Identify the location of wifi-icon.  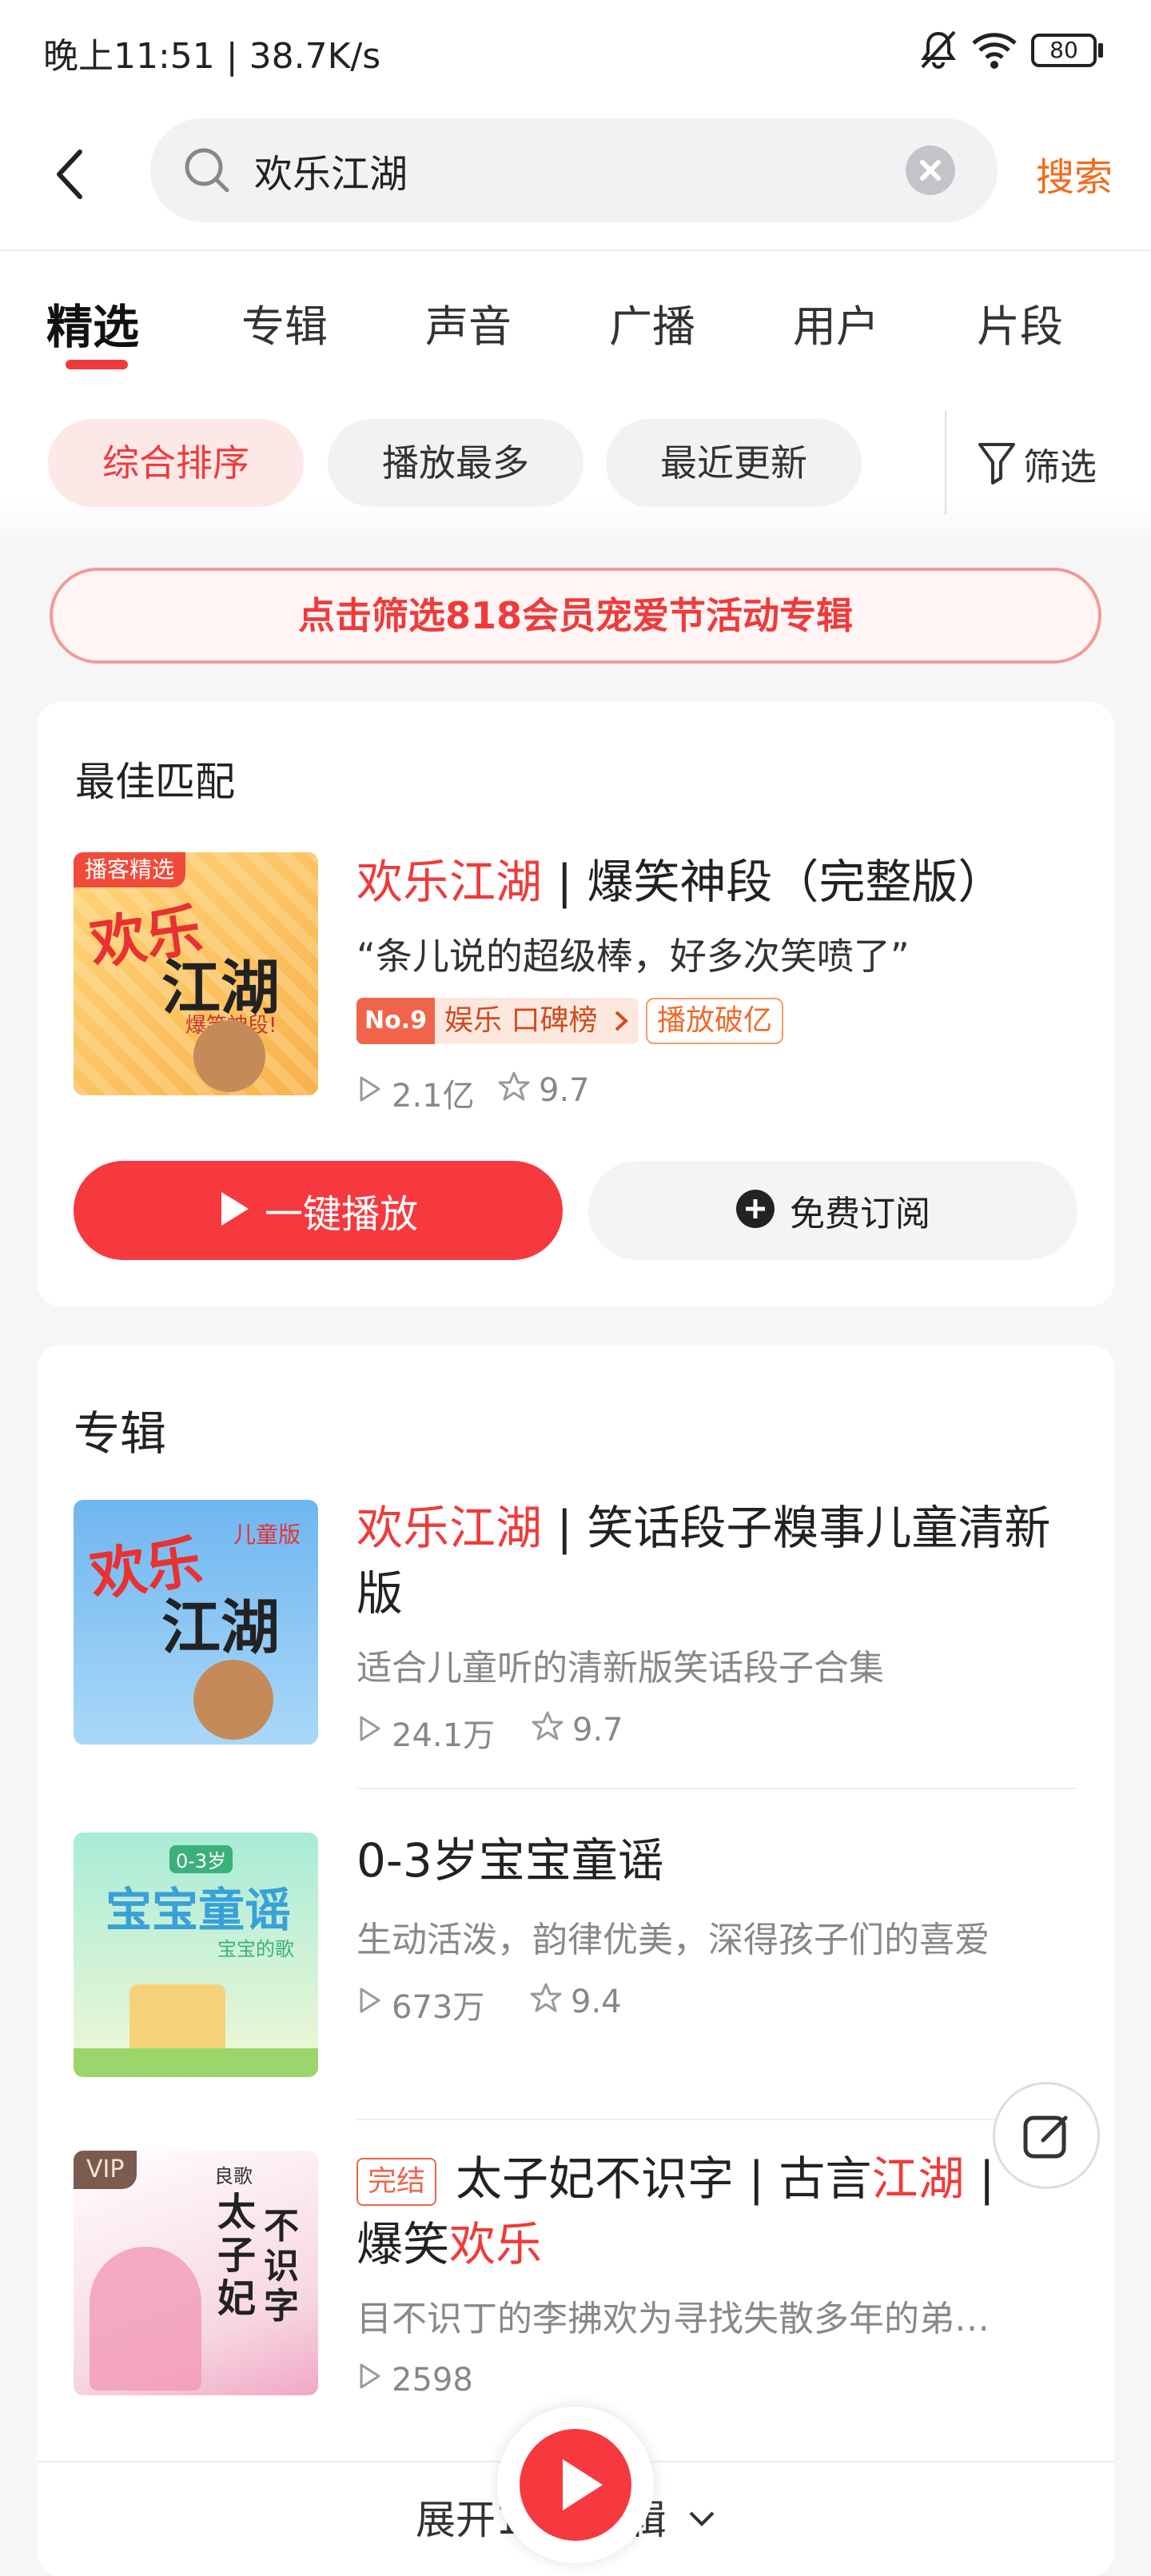
(994, 50).